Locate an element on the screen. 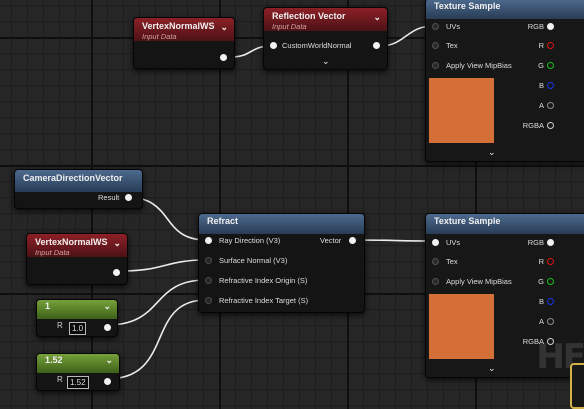 Image resolution: width=584 pixels, height=409 pixels. node-header: Reflection Vector Input Data ⌄ is located at coordinates (325, 19).